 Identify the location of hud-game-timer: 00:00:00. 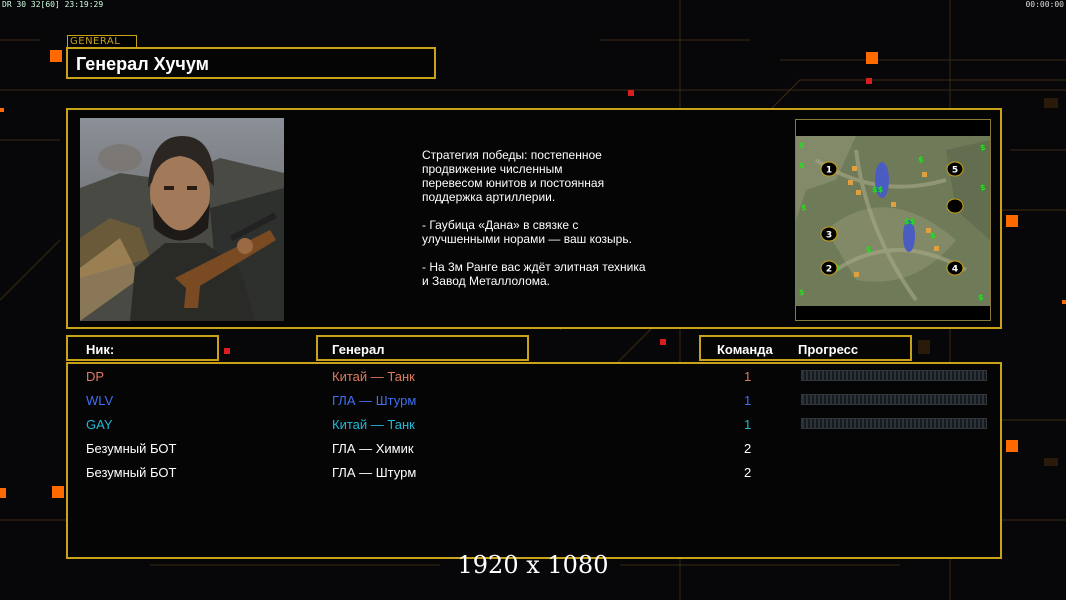
(1044, 4).